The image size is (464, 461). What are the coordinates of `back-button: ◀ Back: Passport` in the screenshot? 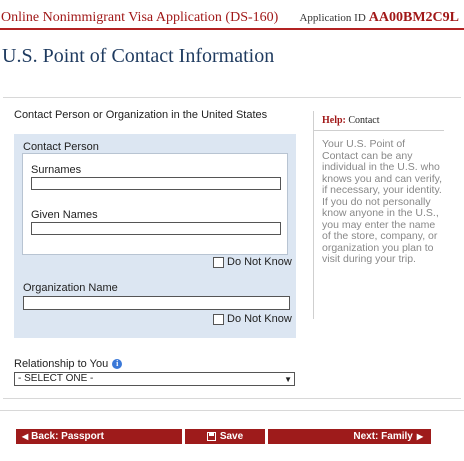 It's located at (99, 436).